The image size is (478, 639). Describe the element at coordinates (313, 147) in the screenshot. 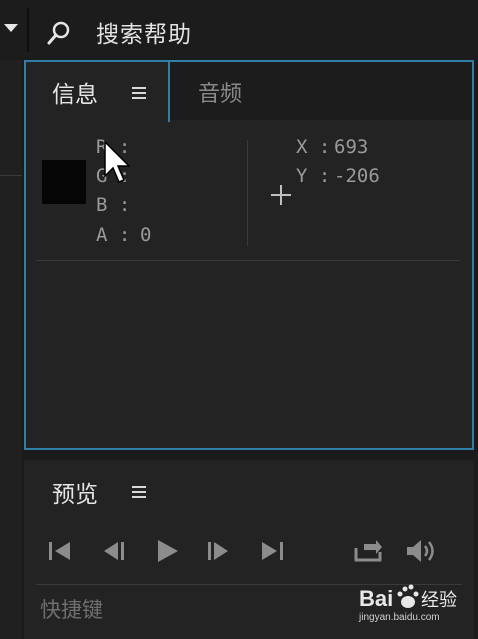

I see `x-label: X :` at that location.